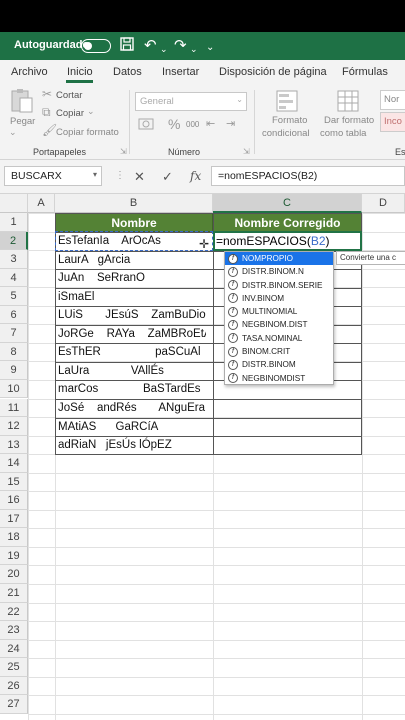 Image resolution: width=405 pixels, height=720 pixels. Describe the element at coordinates (286, 133) in the screenshot. I see `cond-format-label2: condicional` at that location.